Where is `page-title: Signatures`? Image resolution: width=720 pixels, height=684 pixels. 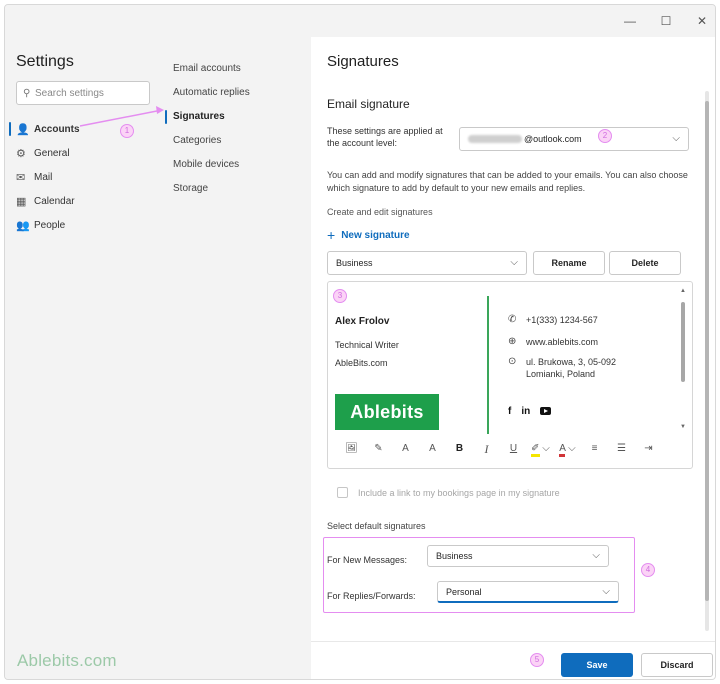
page-title: Signatures is located at coordinates (363, 61).